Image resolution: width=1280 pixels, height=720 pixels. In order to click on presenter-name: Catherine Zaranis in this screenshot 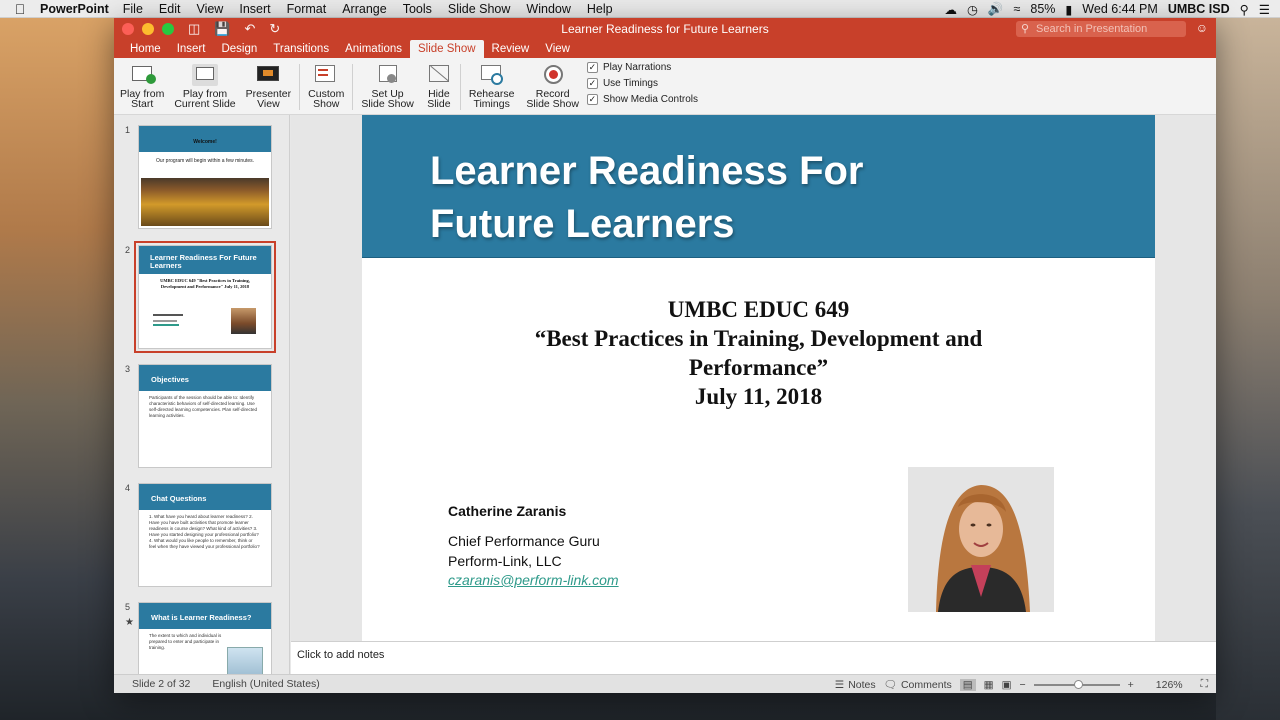, I will do `click(507, 511)`.